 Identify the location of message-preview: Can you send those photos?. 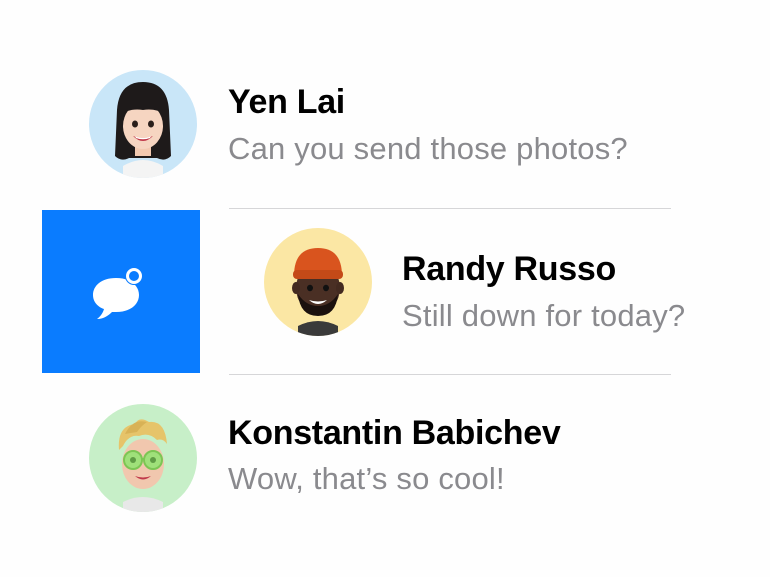
(428, 148).